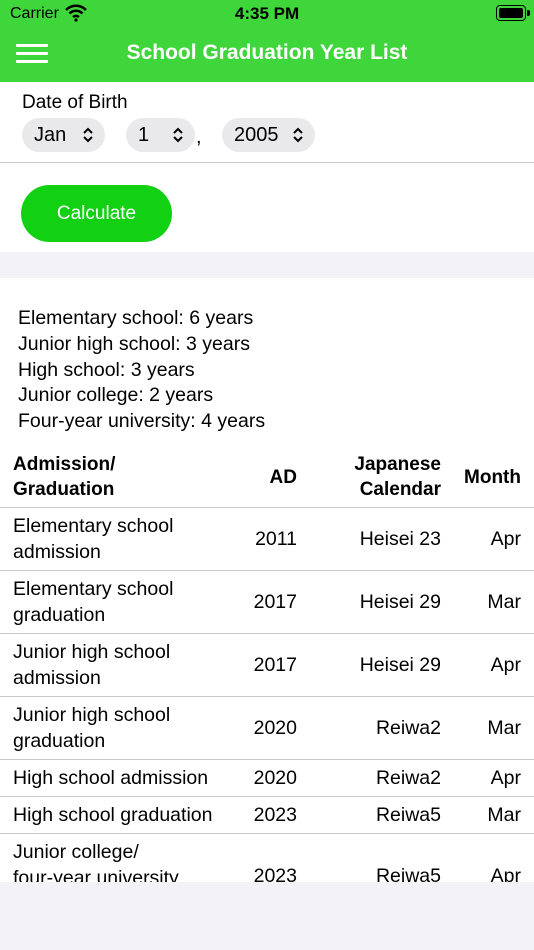  I want to click on month-picker: Jan, so click(63, 135).